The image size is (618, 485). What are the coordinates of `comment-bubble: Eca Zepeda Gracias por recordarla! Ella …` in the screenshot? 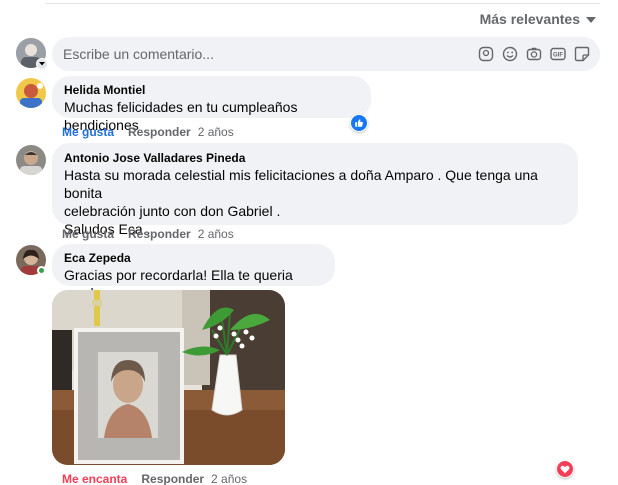 It's located at (193, 272).